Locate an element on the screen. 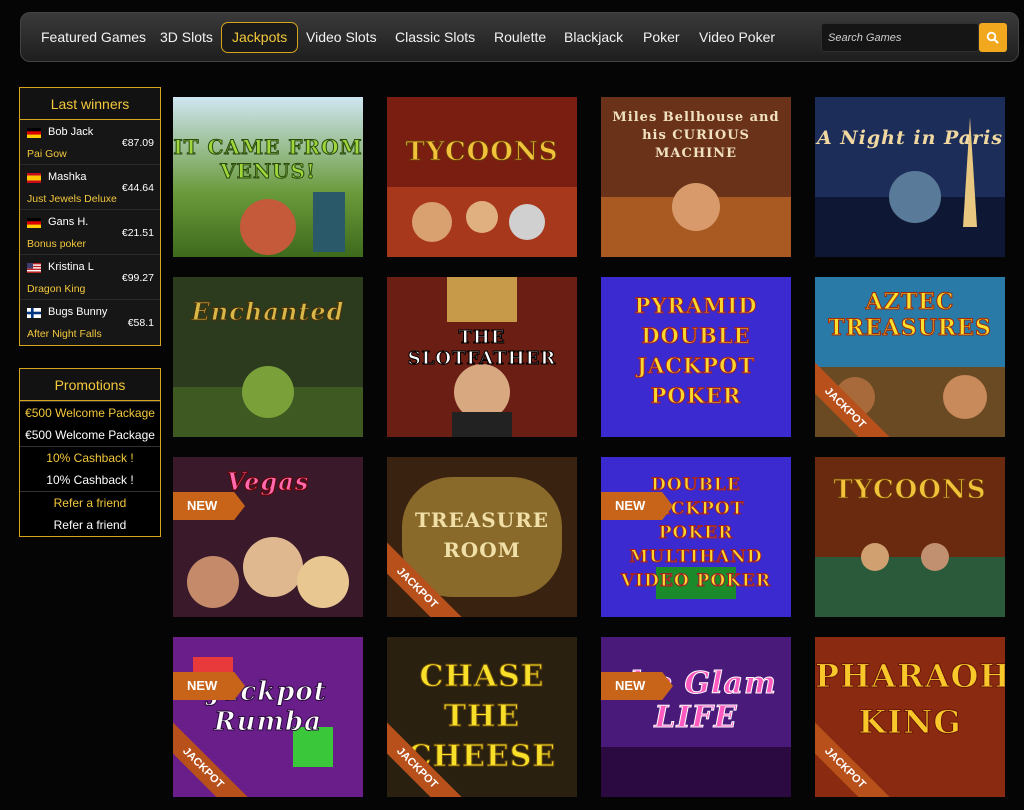 Image resolution: width=1024 pixels, height=810 pixels. game-title: Enchanted is located at coordinates (268, 312).